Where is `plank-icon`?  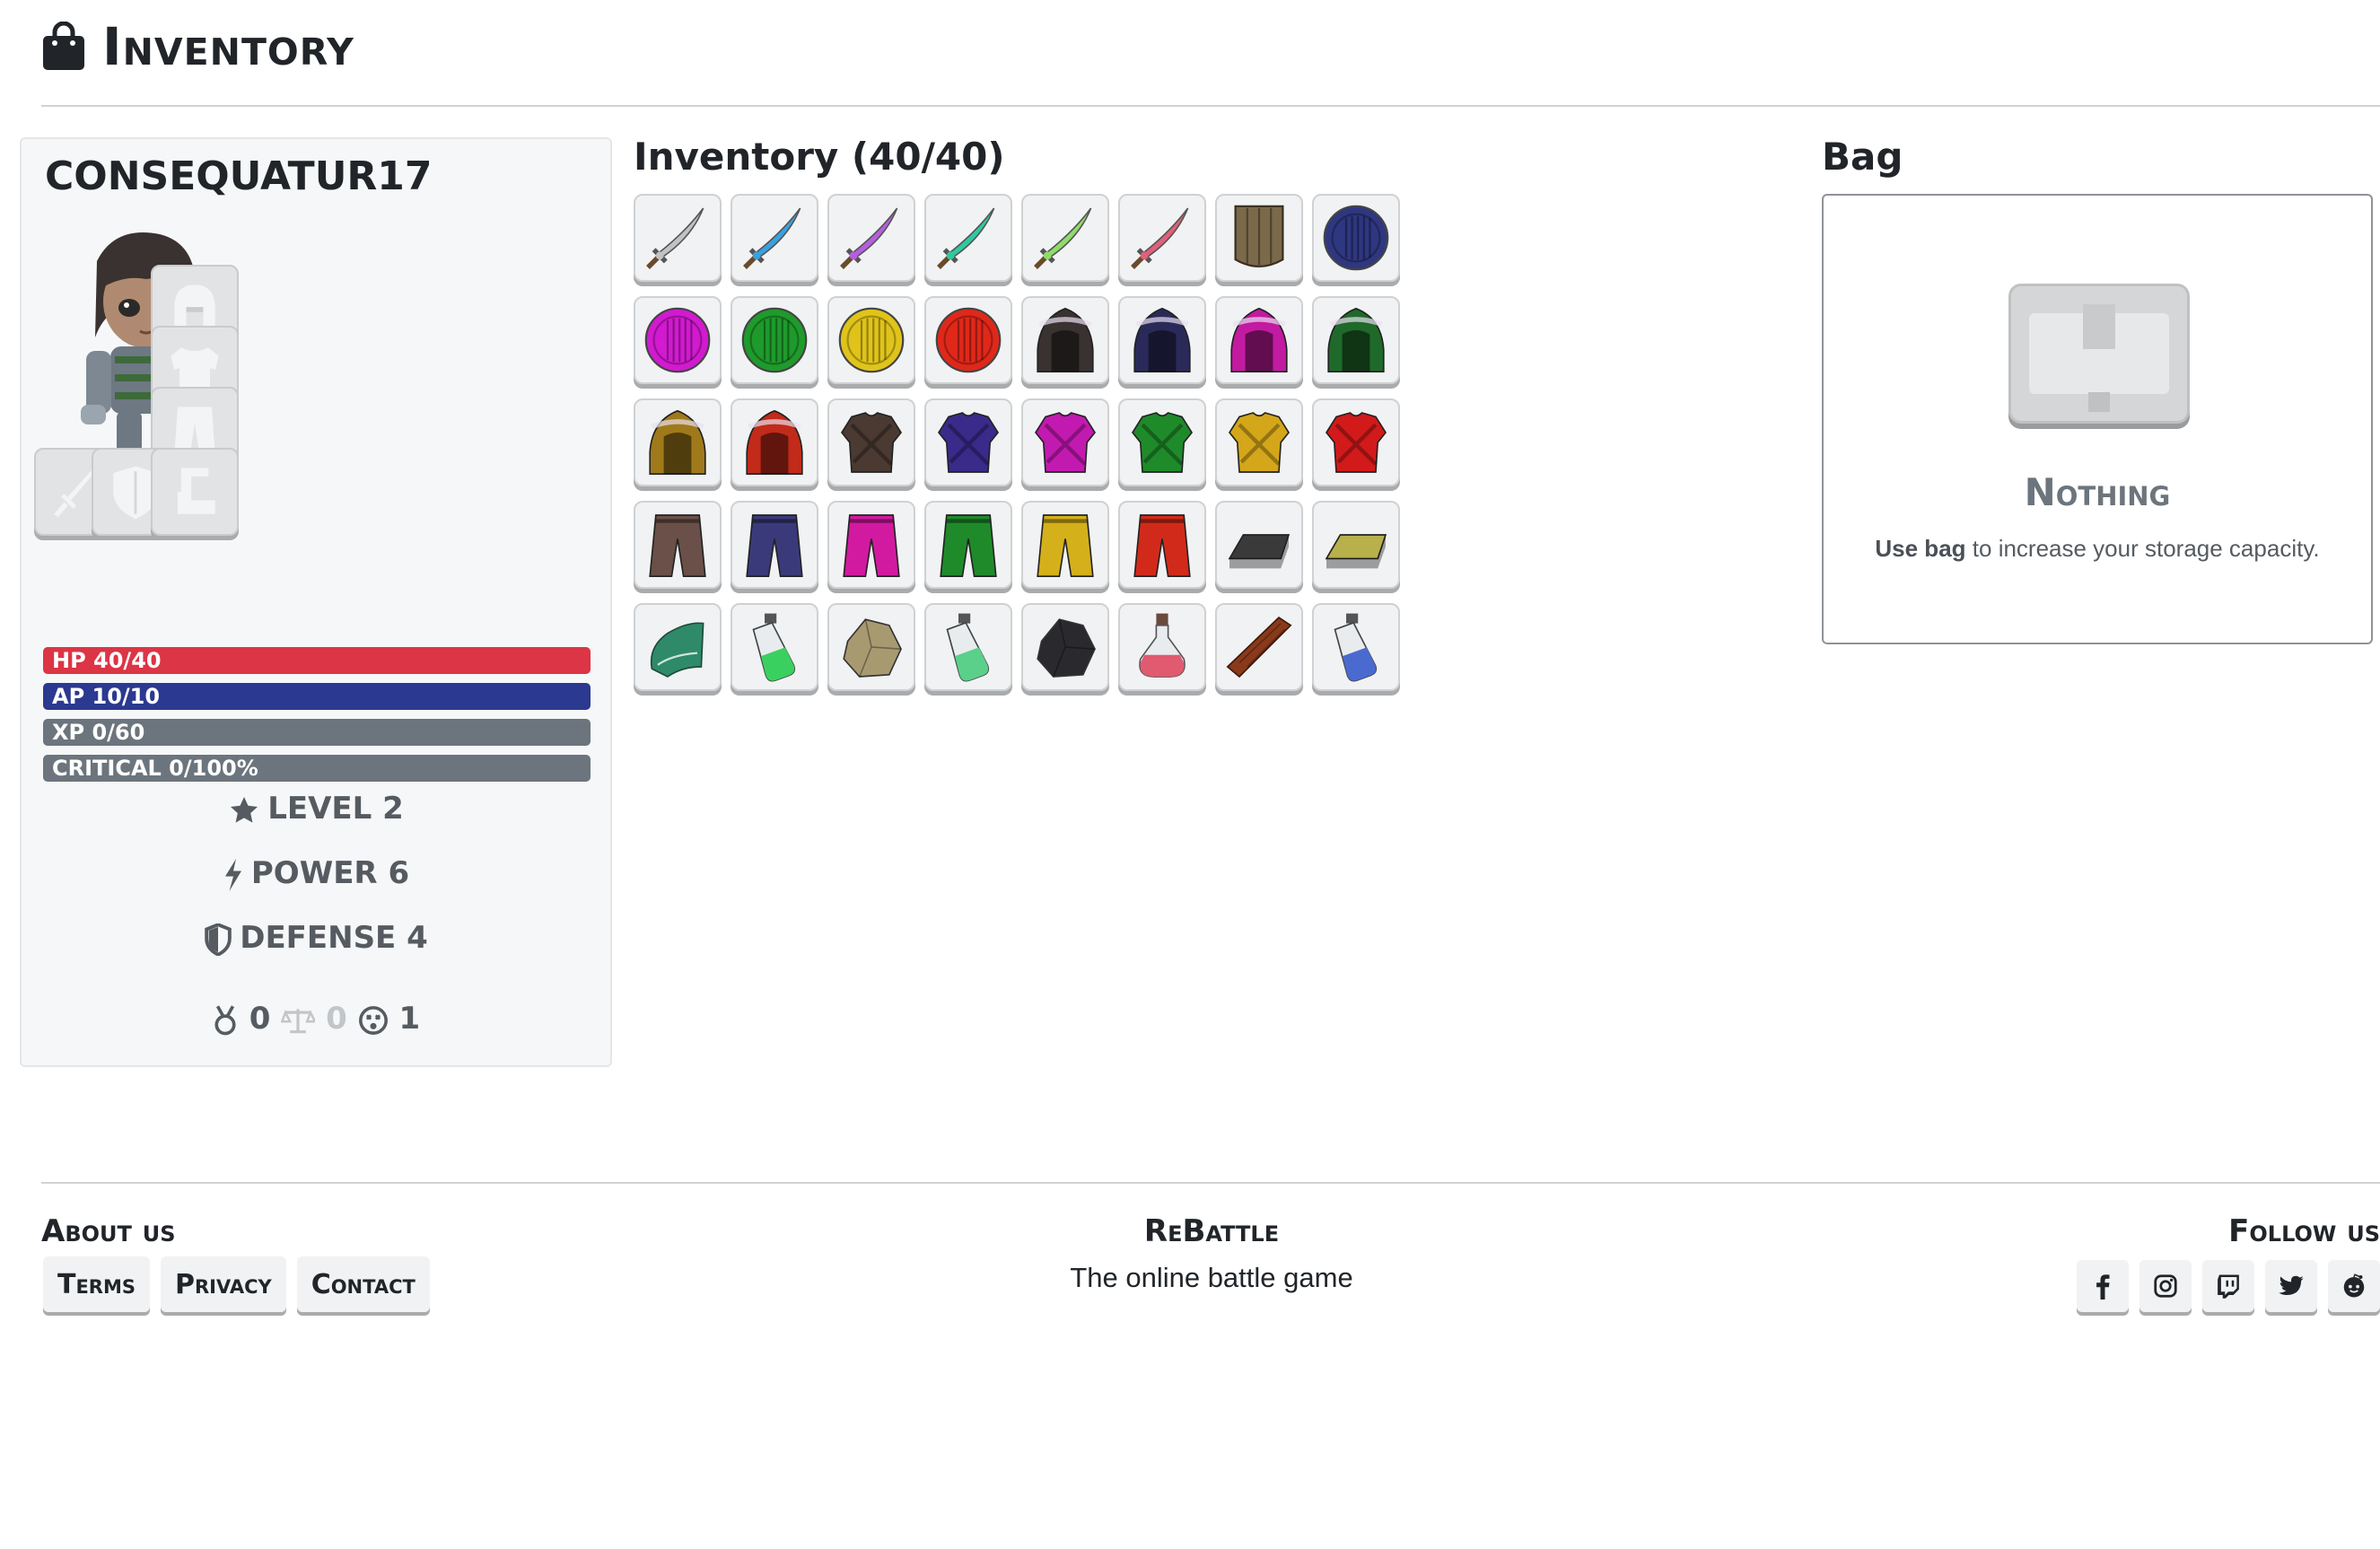 plank-icon is located at coordinates (1259, 647).